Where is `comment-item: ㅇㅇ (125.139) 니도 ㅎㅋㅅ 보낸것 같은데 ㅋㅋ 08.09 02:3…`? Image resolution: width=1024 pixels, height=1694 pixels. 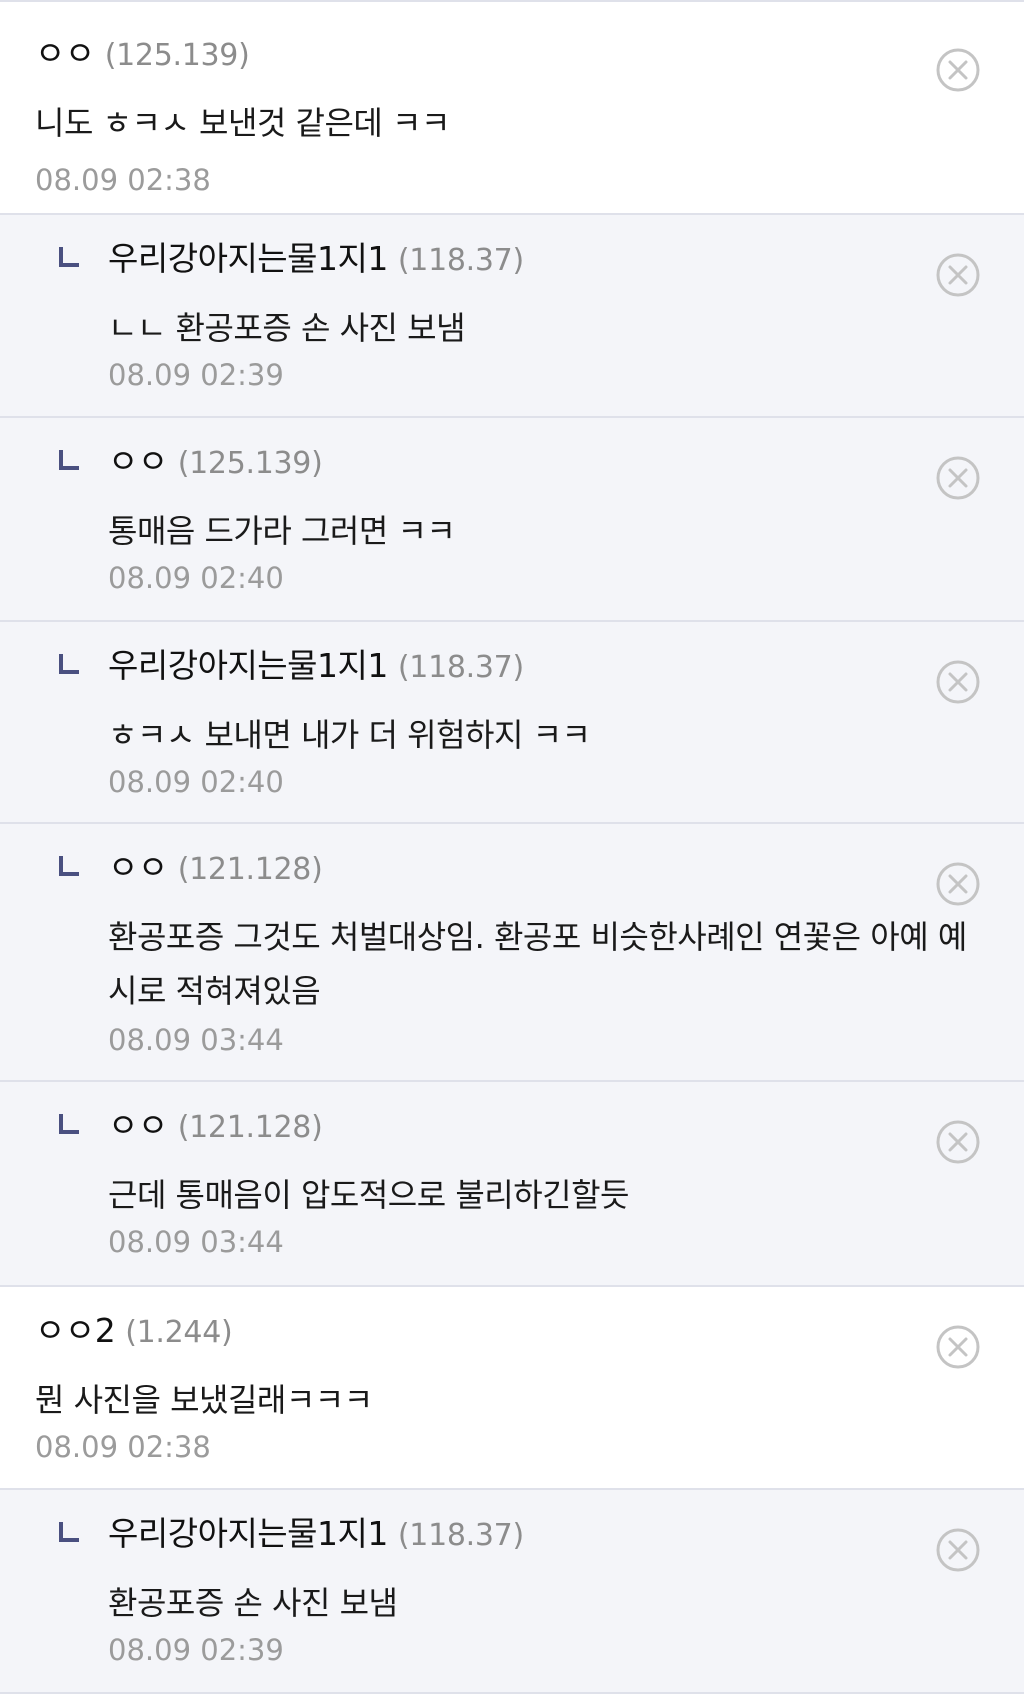 comment-item: ㅇㅇ (125.139) 니도 ㅎㅋㅅ 보낸것 같은데 ㅋㅋ 08.09 02:3… is located at coordinates (512, 112).